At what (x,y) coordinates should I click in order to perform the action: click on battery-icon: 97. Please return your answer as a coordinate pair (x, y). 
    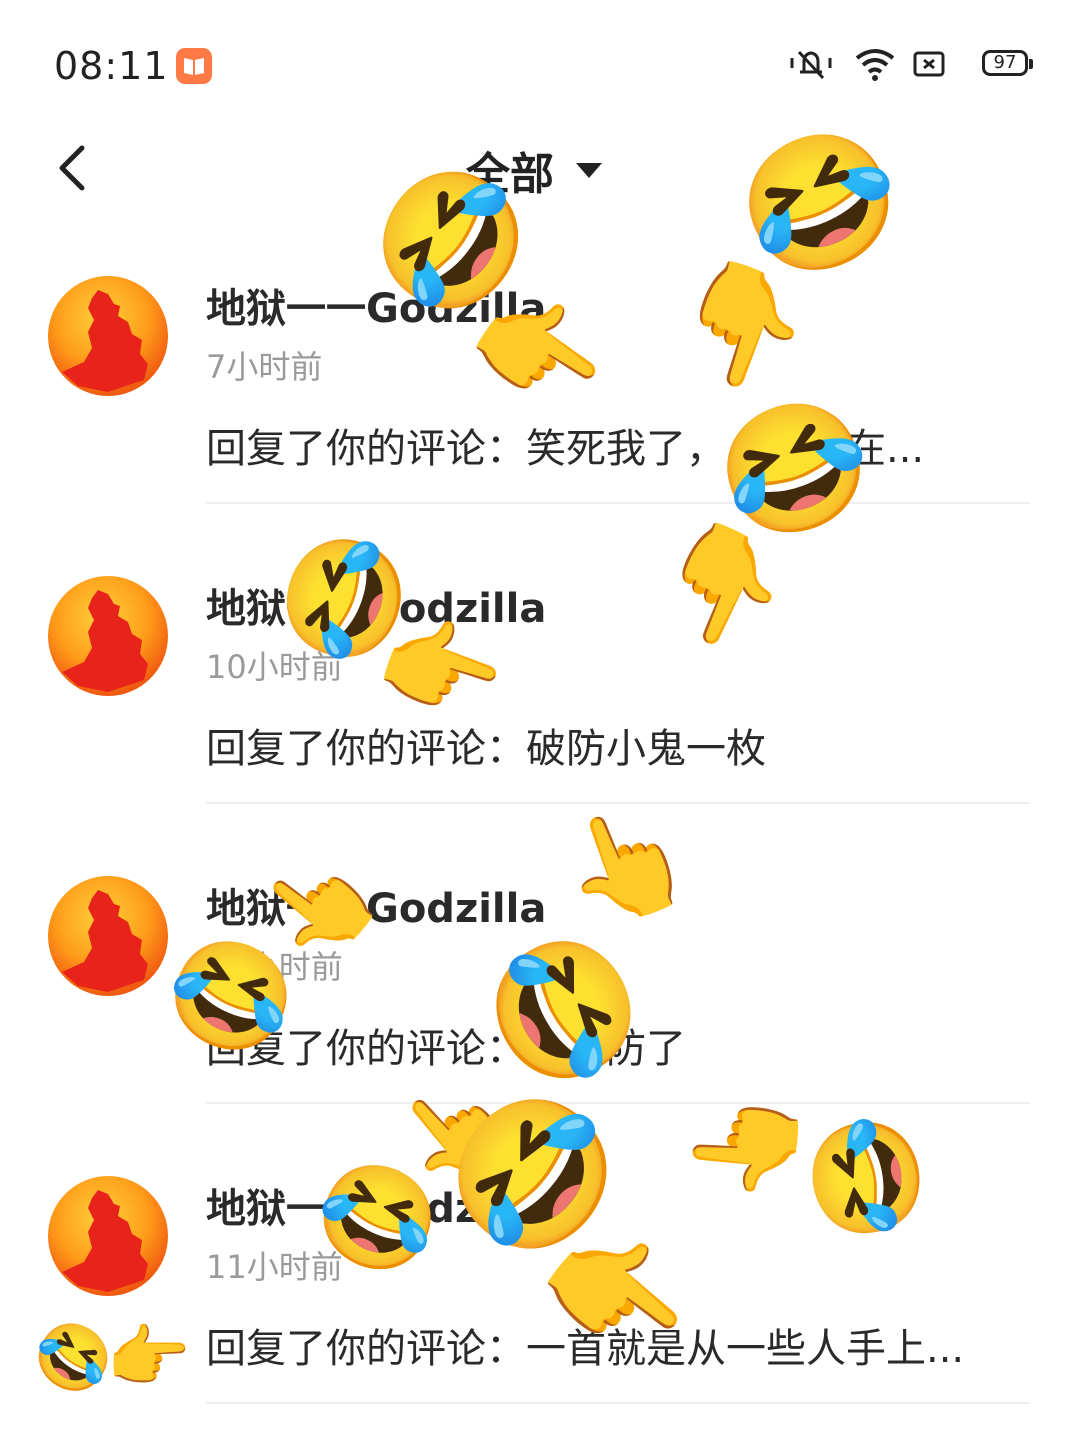
    Looking at the image, I should click on (1007, 63).